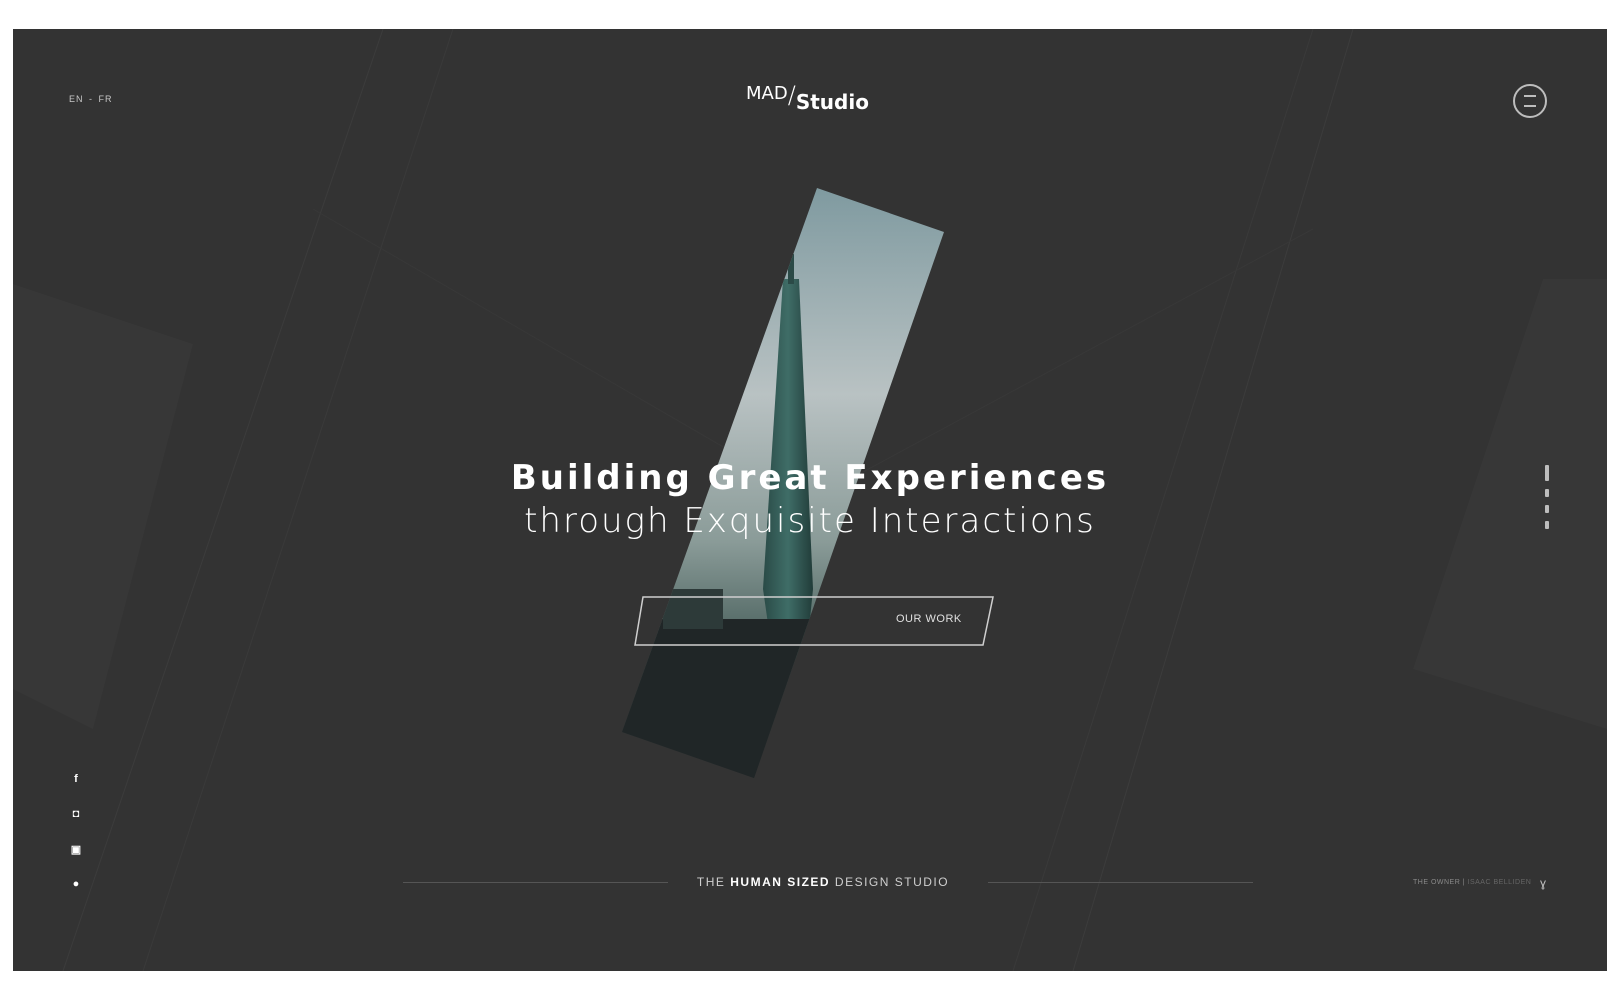  I want to click on logo-slash: /, so click(791, 95).